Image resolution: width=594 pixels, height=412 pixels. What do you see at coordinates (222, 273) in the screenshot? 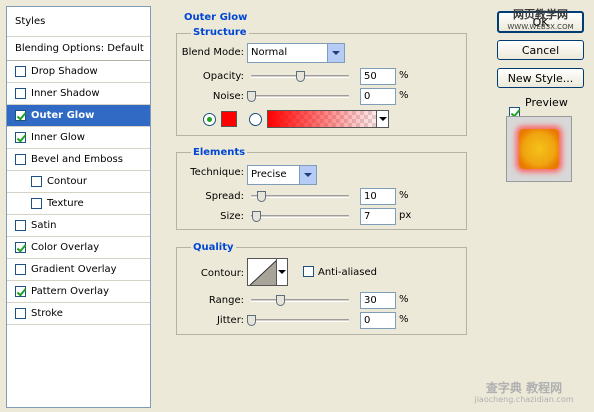
I see `contour-label: Contour:` at bounding box center [222, 273].